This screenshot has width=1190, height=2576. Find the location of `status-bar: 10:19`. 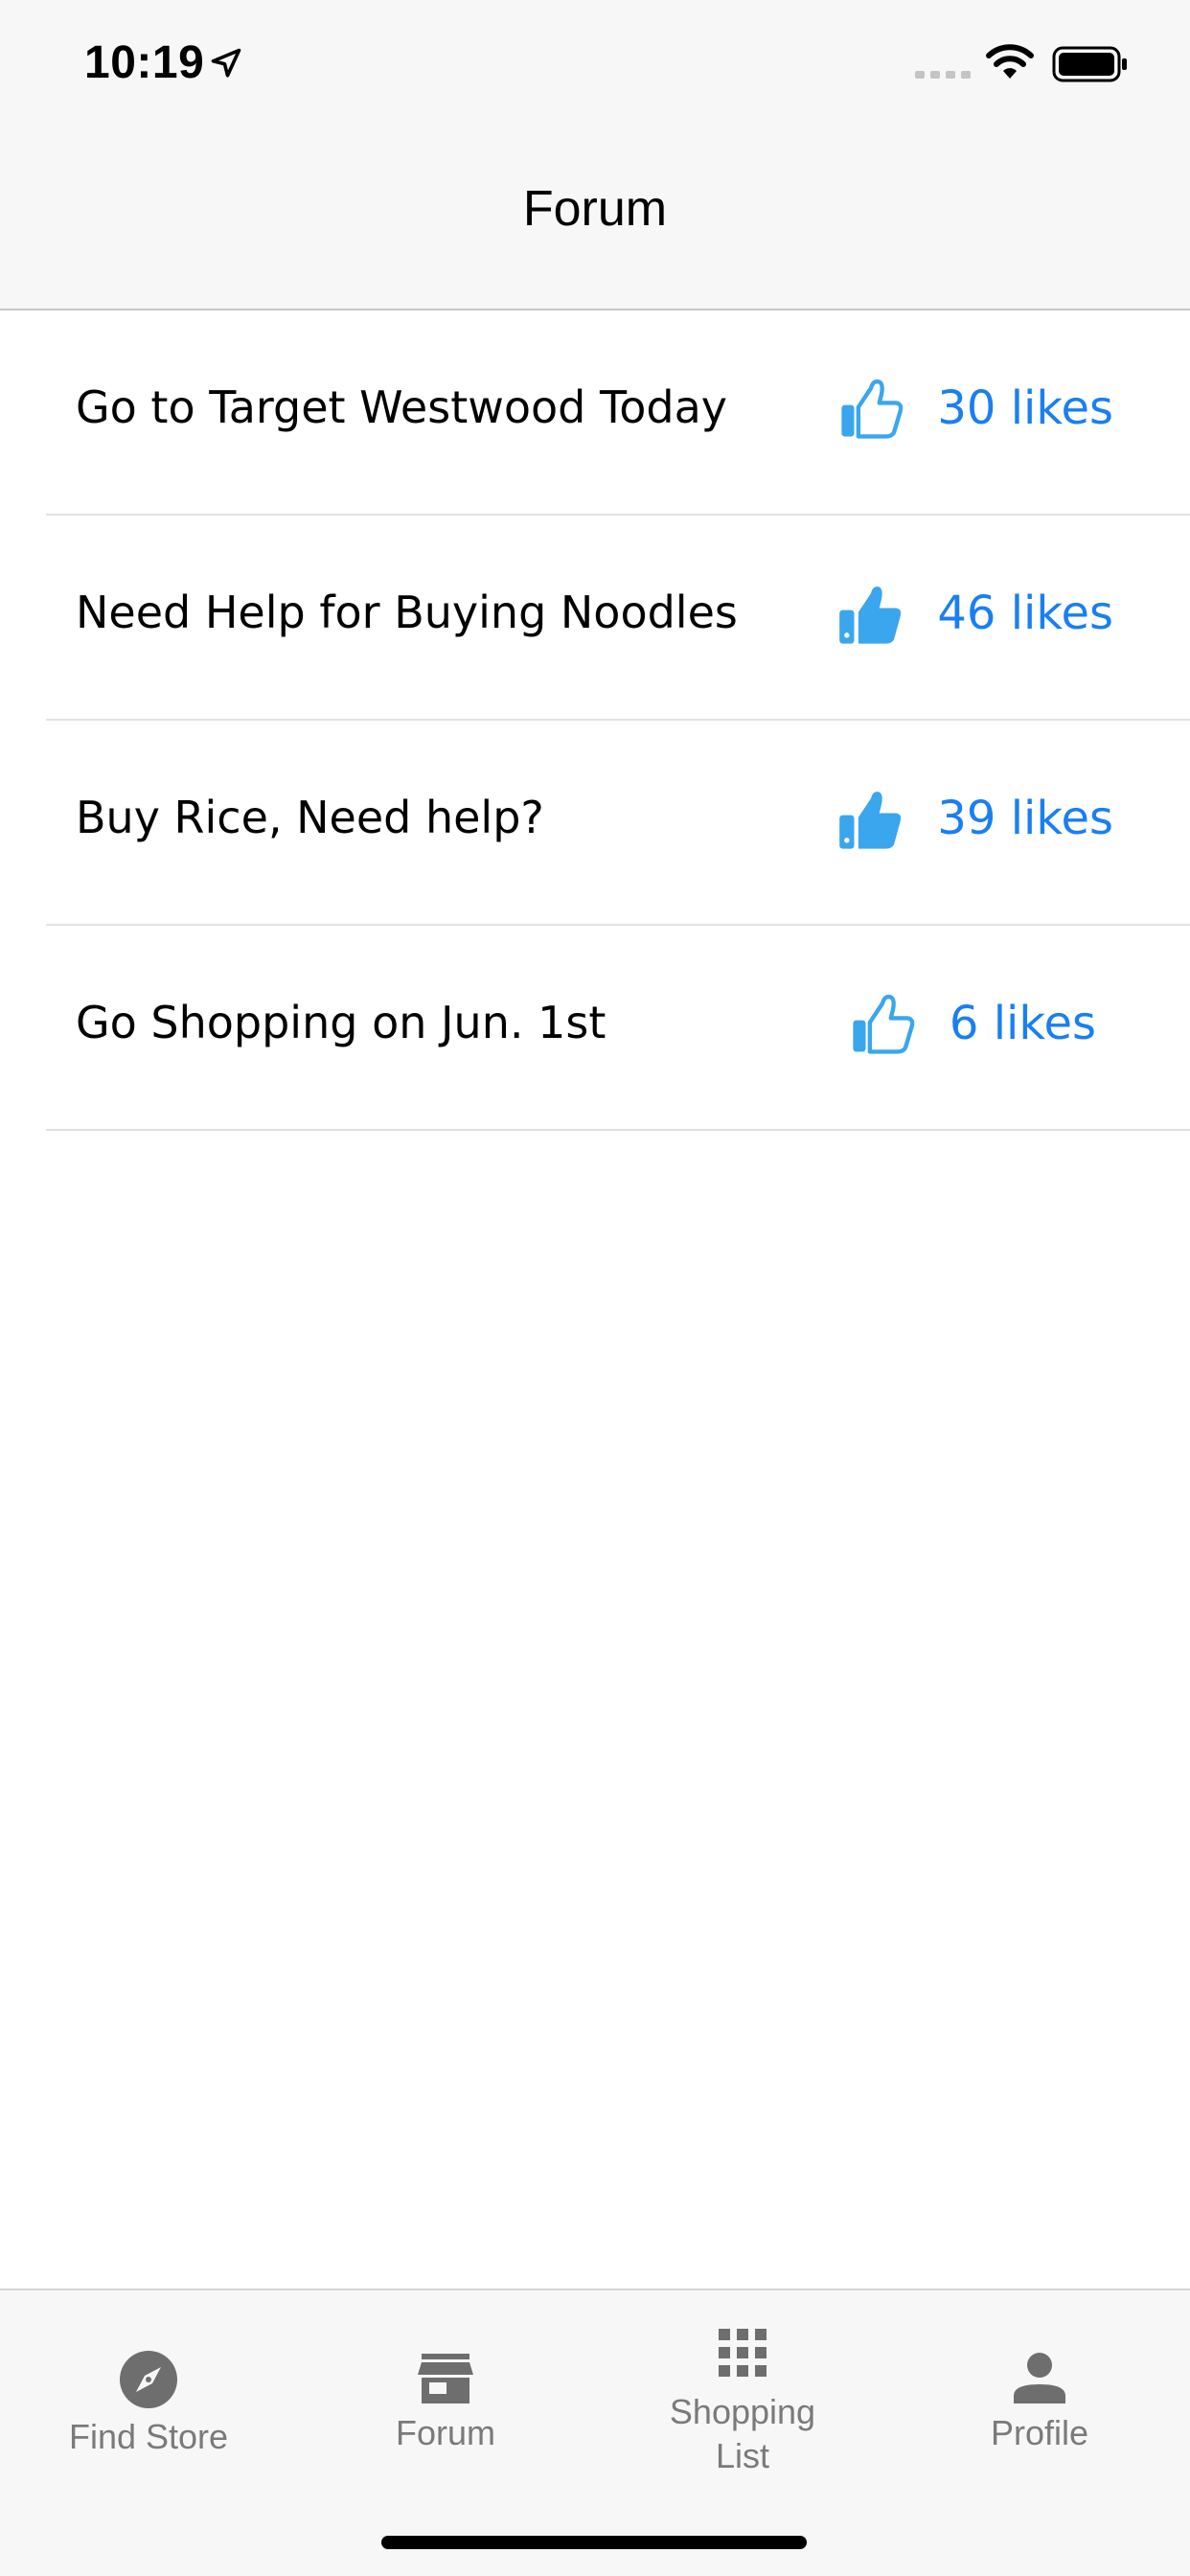

status-bar: 10:19 is located at coordinates (595, 67).